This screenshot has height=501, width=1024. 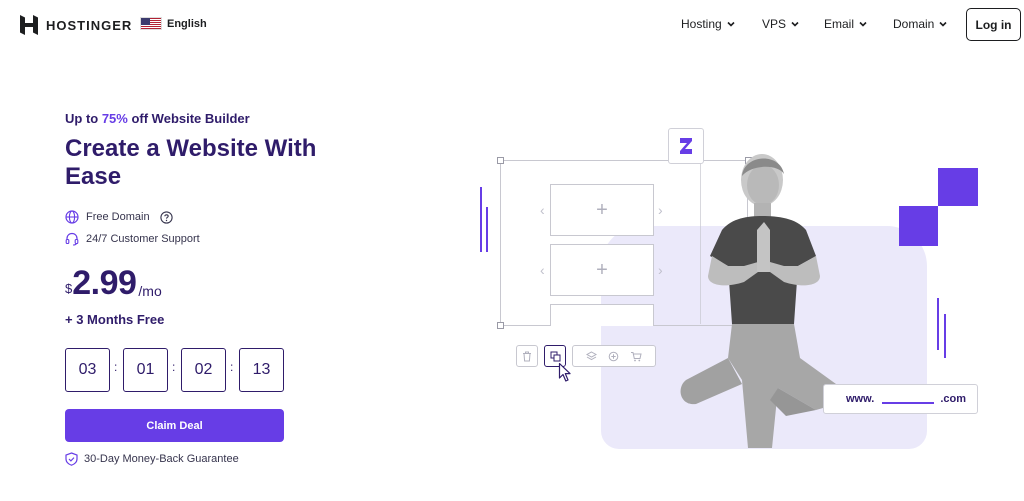 What do you see at coordinates (89, 25) in the screenshot?
I see `brand-name: HOSTINGER` at bounding box center [89, 25].